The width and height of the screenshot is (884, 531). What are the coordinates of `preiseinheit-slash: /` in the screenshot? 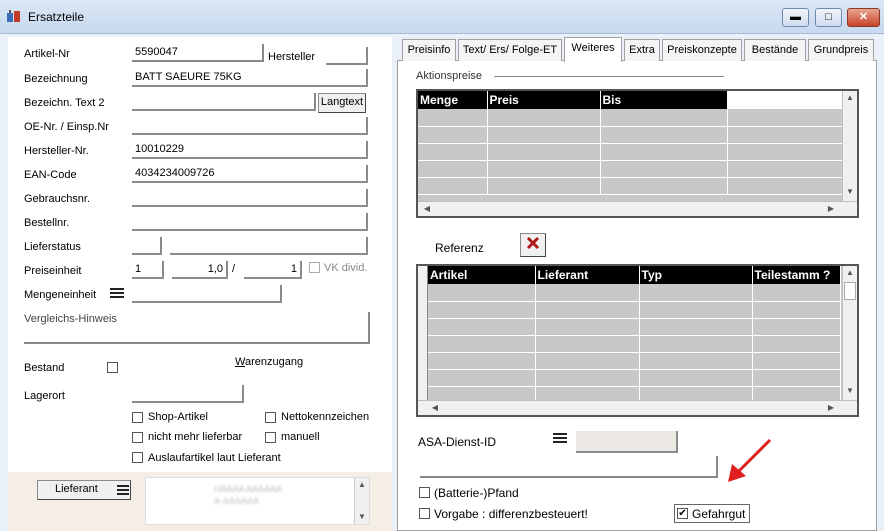 It's located at (234, 269).